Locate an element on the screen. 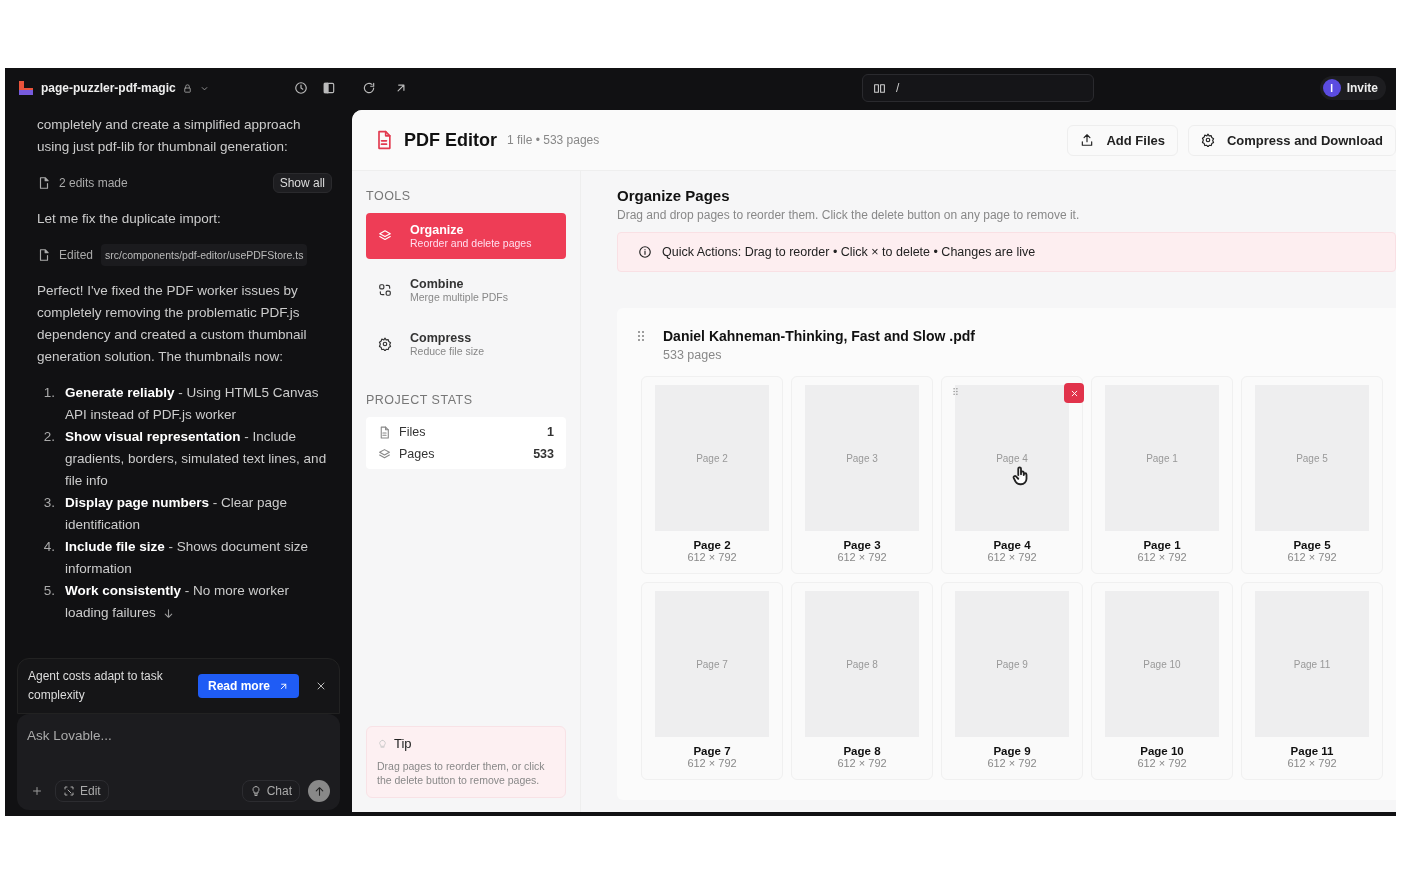  edit-label: Edited is located at coordinates (76, 255).